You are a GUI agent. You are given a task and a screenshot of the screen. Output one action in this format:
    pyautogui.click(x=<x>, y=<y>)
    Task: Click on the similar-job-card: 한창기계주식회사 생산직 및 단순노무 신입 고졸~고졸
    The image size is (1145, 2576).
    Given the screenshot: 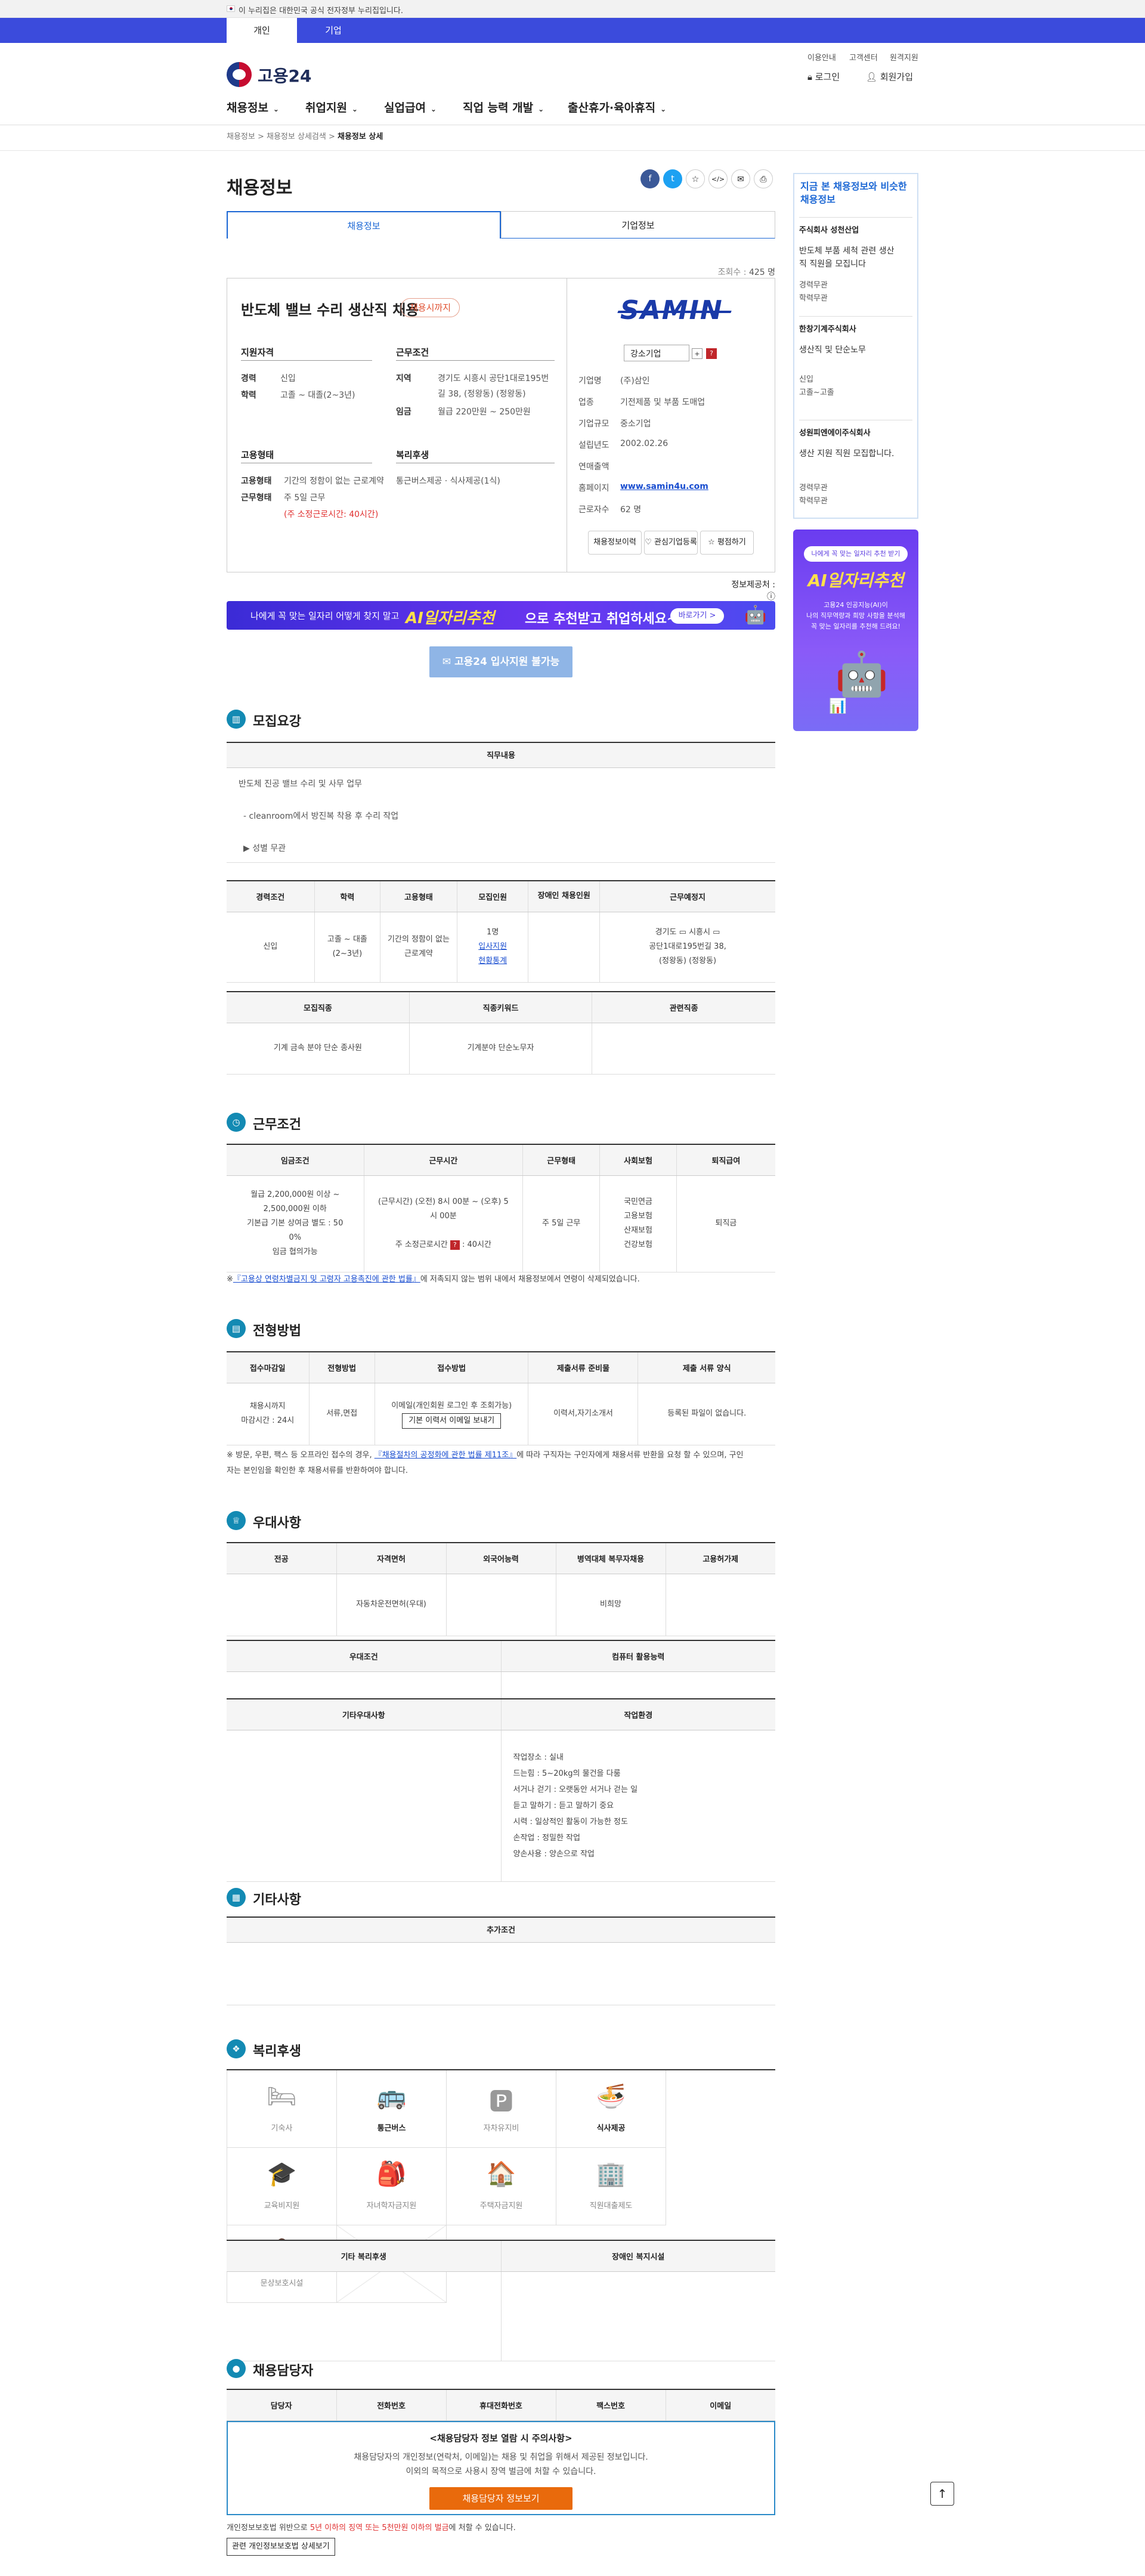 What is the action you would take?
    pyautogui.click(x=855, y=358)
    